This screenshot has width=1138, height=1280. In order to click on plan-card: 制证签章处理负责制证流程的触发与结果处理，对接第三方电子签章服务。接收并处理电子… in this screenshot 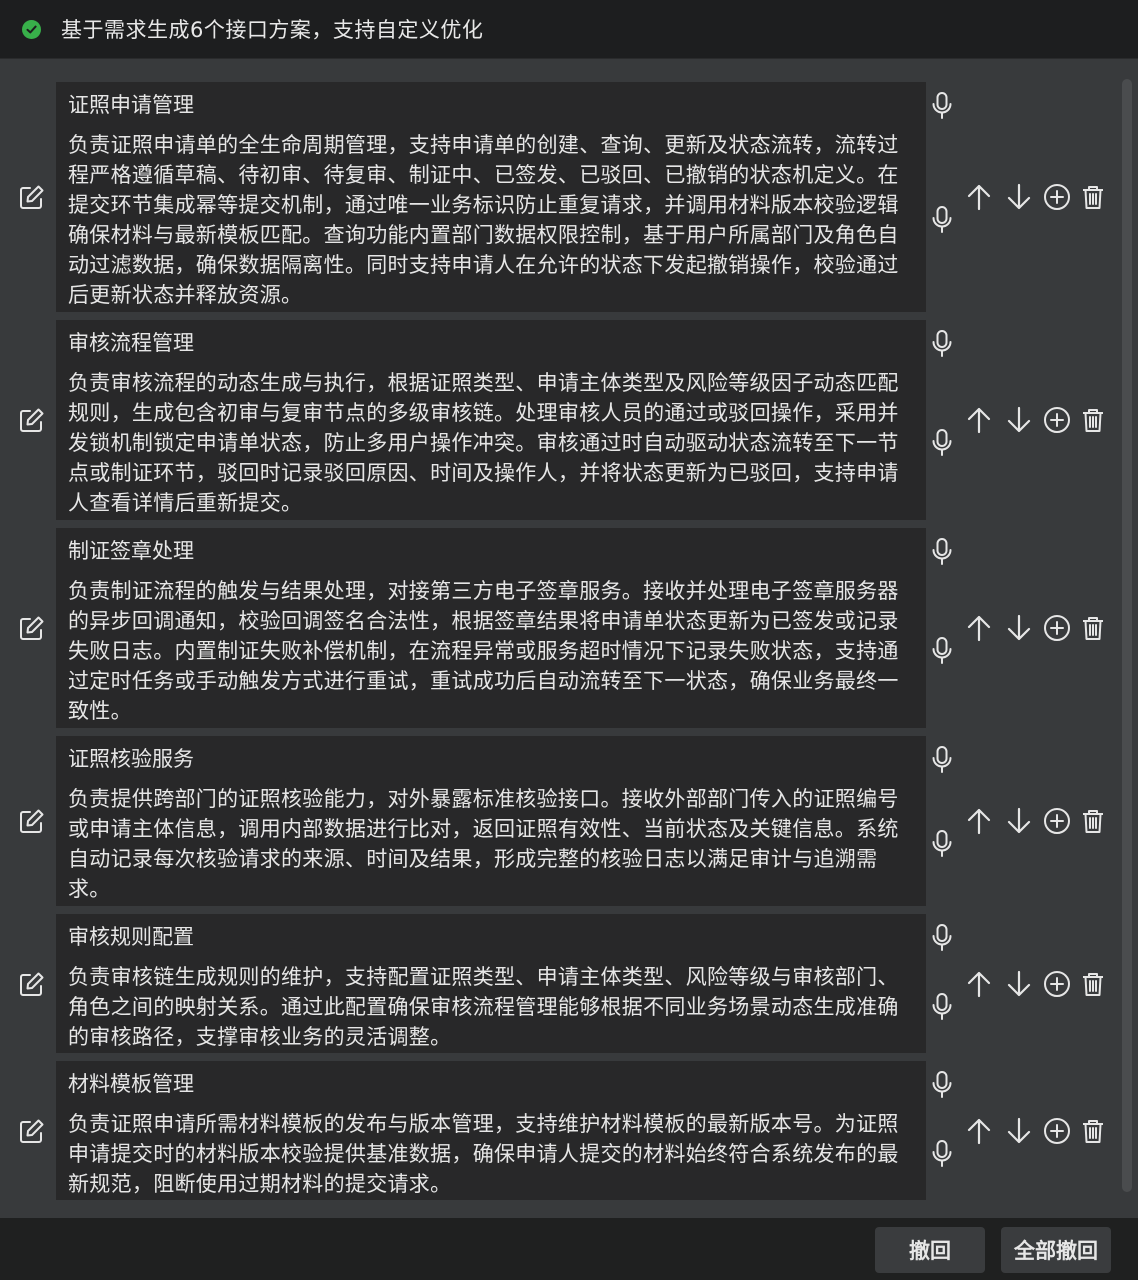, I will do `click(491, 628)`.